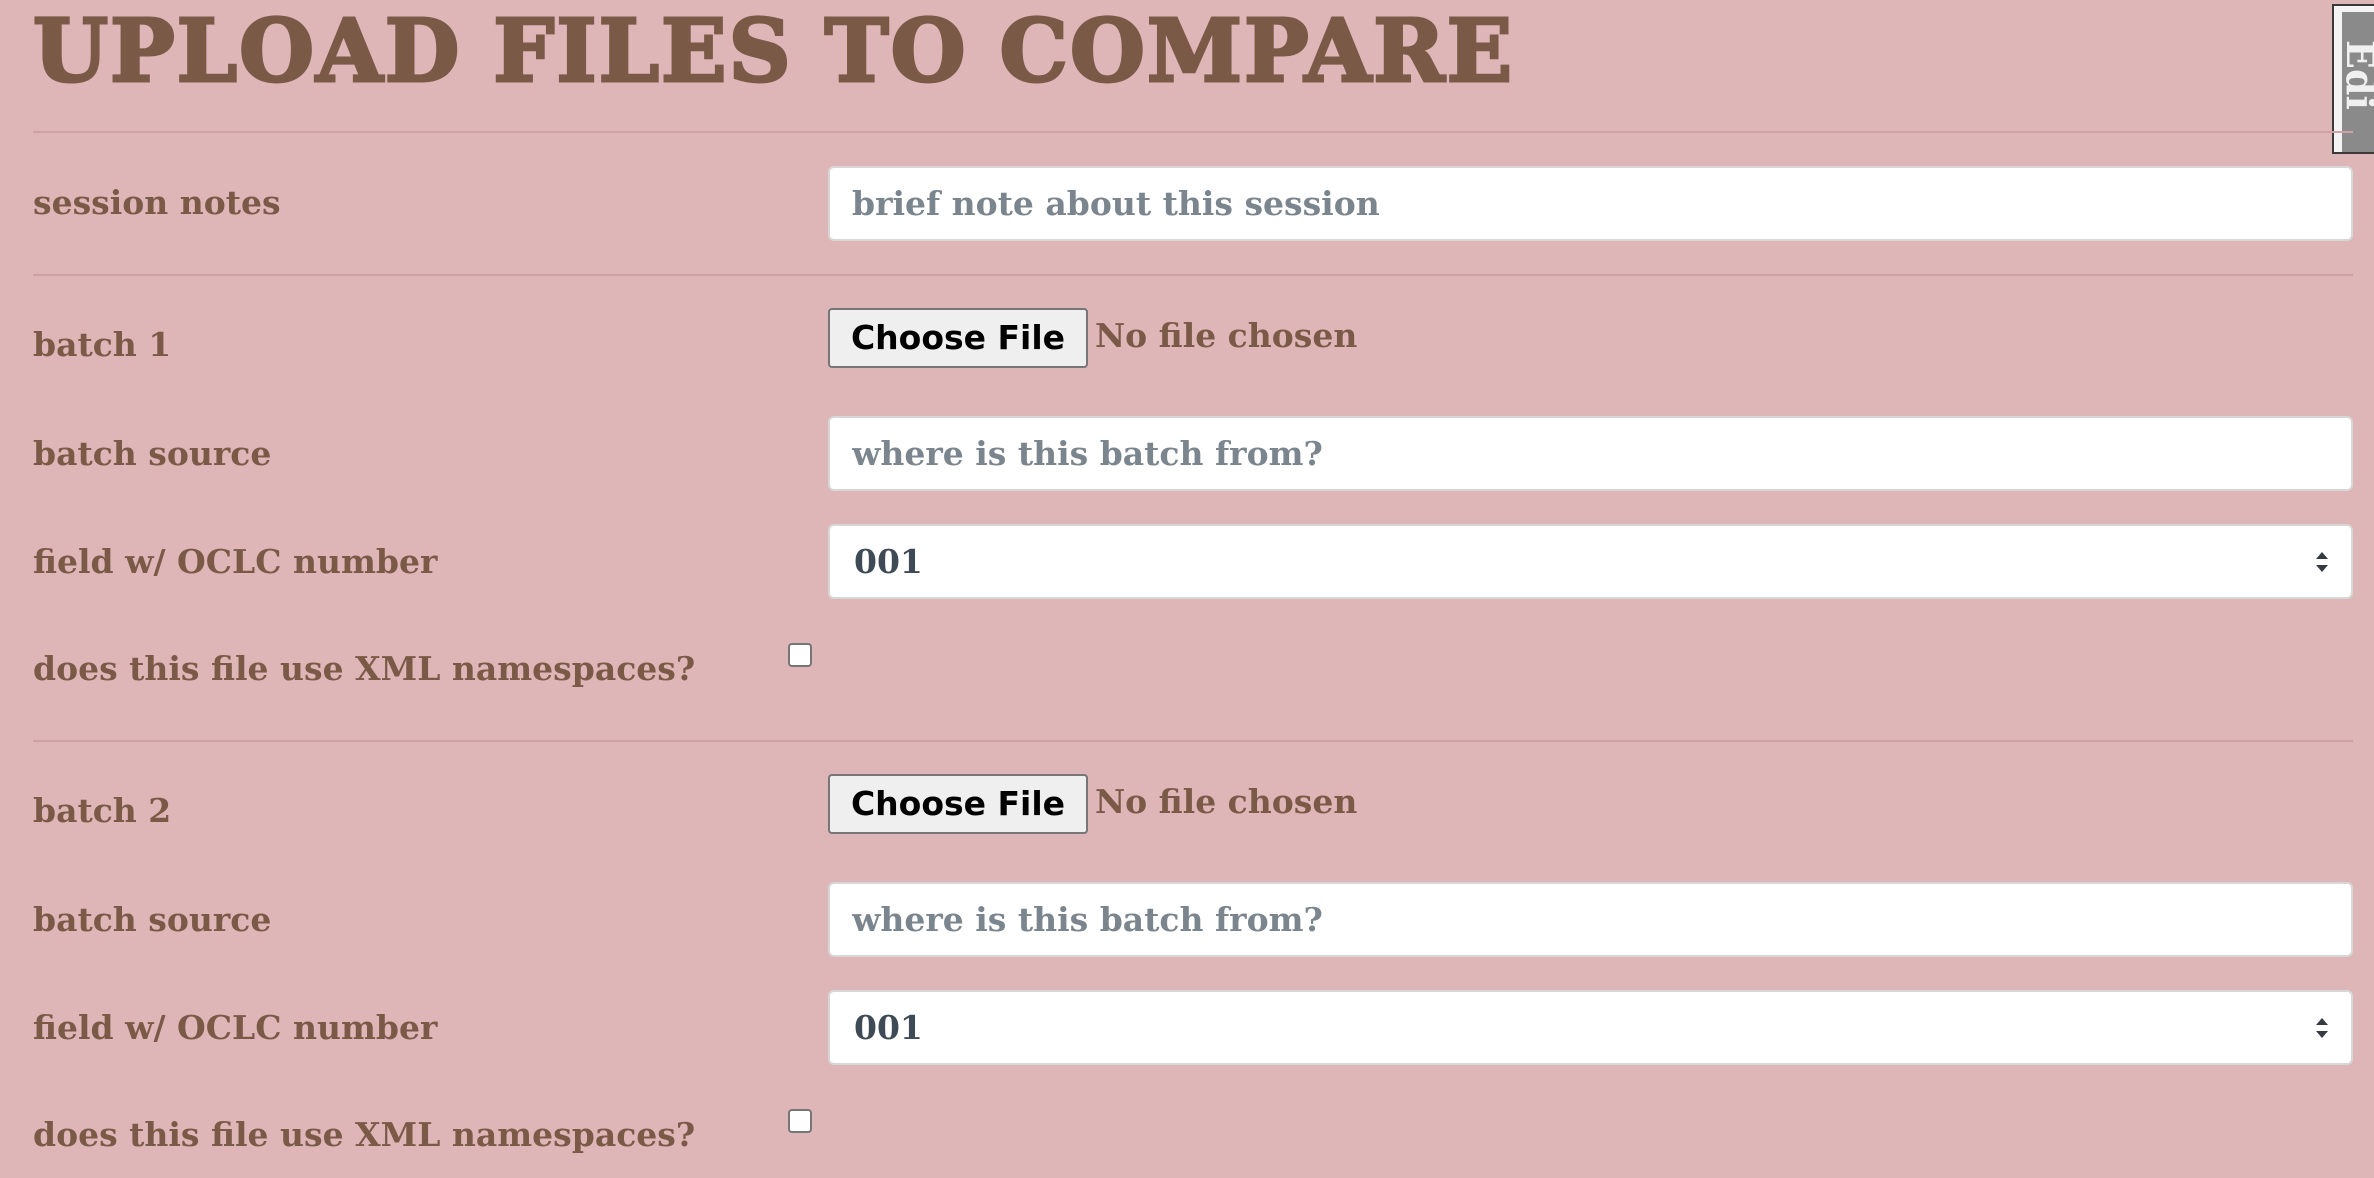 The width and height of the screenshot is (2374, 1178). I want to click on batch-1-source-label: batch source, so click(152, 453).